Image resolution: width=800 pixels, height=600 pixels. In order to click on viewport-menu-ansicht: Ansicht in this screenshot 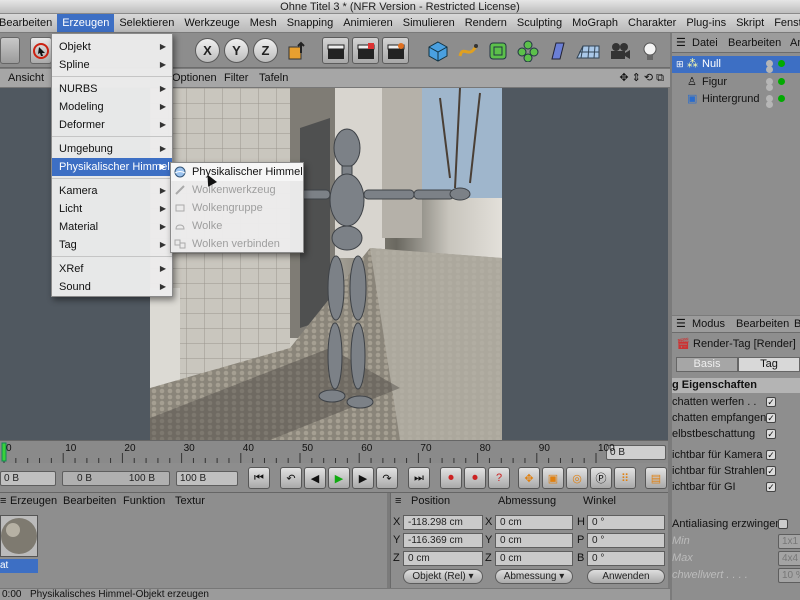, I will do `click(26, 78)`.